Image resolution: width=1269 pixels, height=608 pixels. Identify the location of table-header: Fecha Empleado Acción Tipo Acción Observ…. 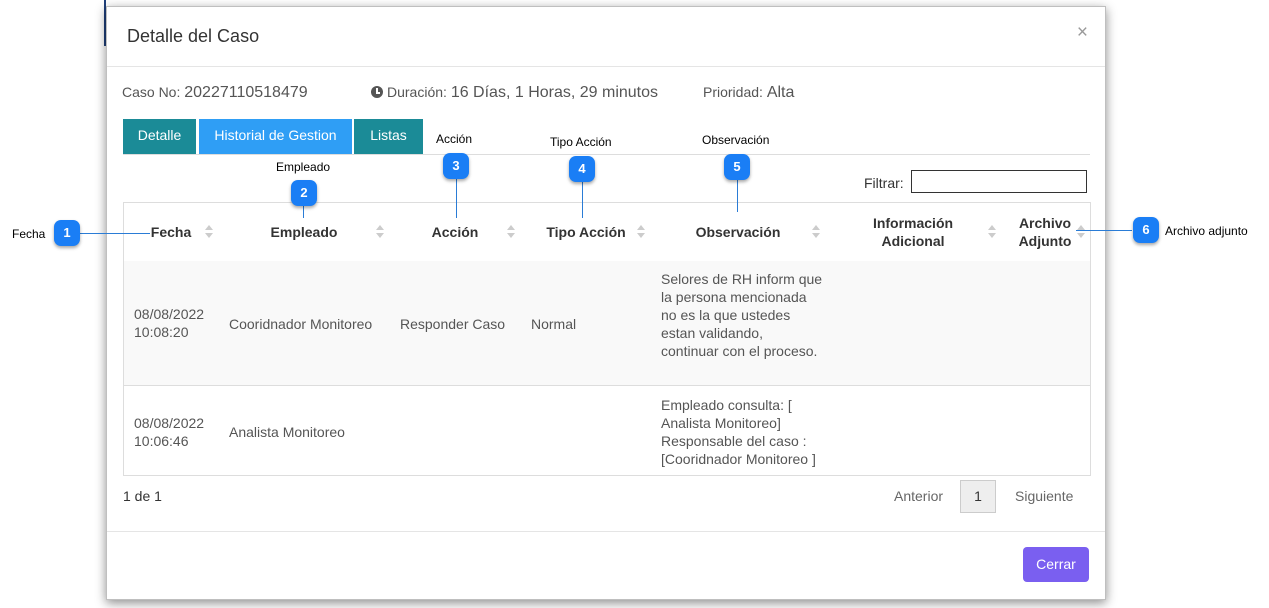
(607, 232).